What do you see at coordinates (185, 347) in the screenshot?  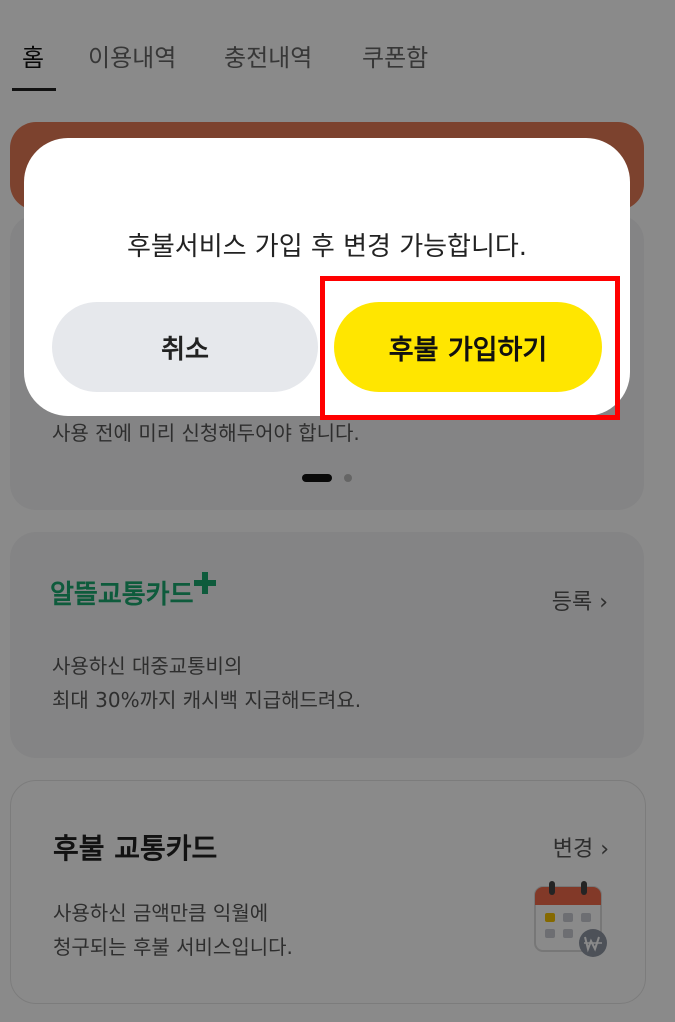 I see `cancel-button: 취소` at bounding box center [185, 347].